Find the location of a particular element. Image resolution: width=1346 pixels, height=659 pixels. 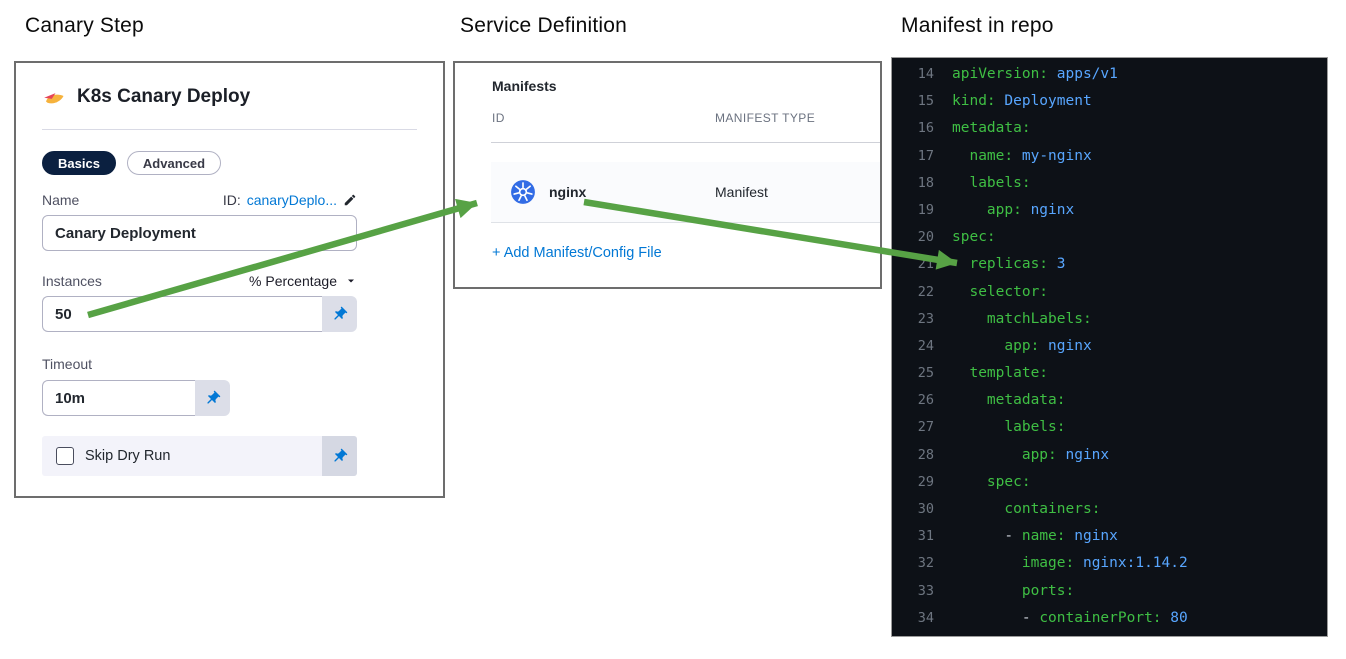

line-number: 27 is located at coordinates (925, 427).